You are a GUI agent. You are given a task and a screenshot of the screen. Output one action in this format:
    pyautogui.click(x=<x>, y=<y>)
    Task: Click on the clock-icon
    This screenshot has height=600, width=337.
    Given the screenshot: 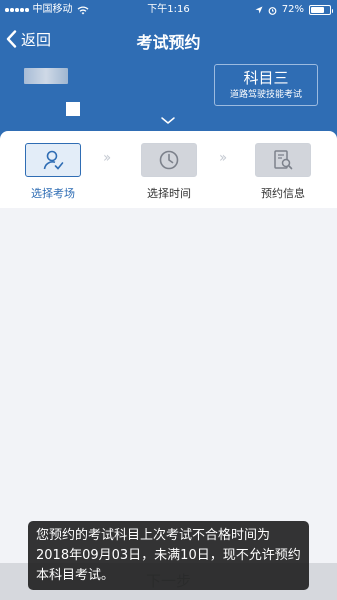 What is the action you would take?
    pyautogui.click(x=169, y=160)
    